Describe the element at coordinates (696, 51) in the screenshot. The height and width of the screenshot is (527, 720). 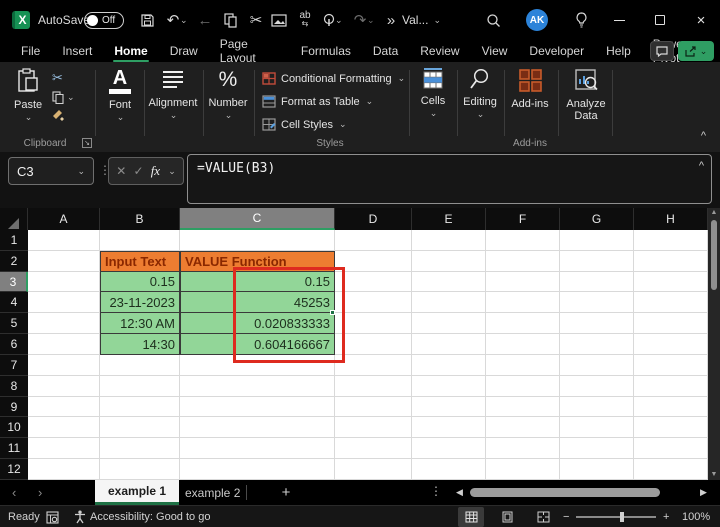
I see `share-button: ⌄` at that location.